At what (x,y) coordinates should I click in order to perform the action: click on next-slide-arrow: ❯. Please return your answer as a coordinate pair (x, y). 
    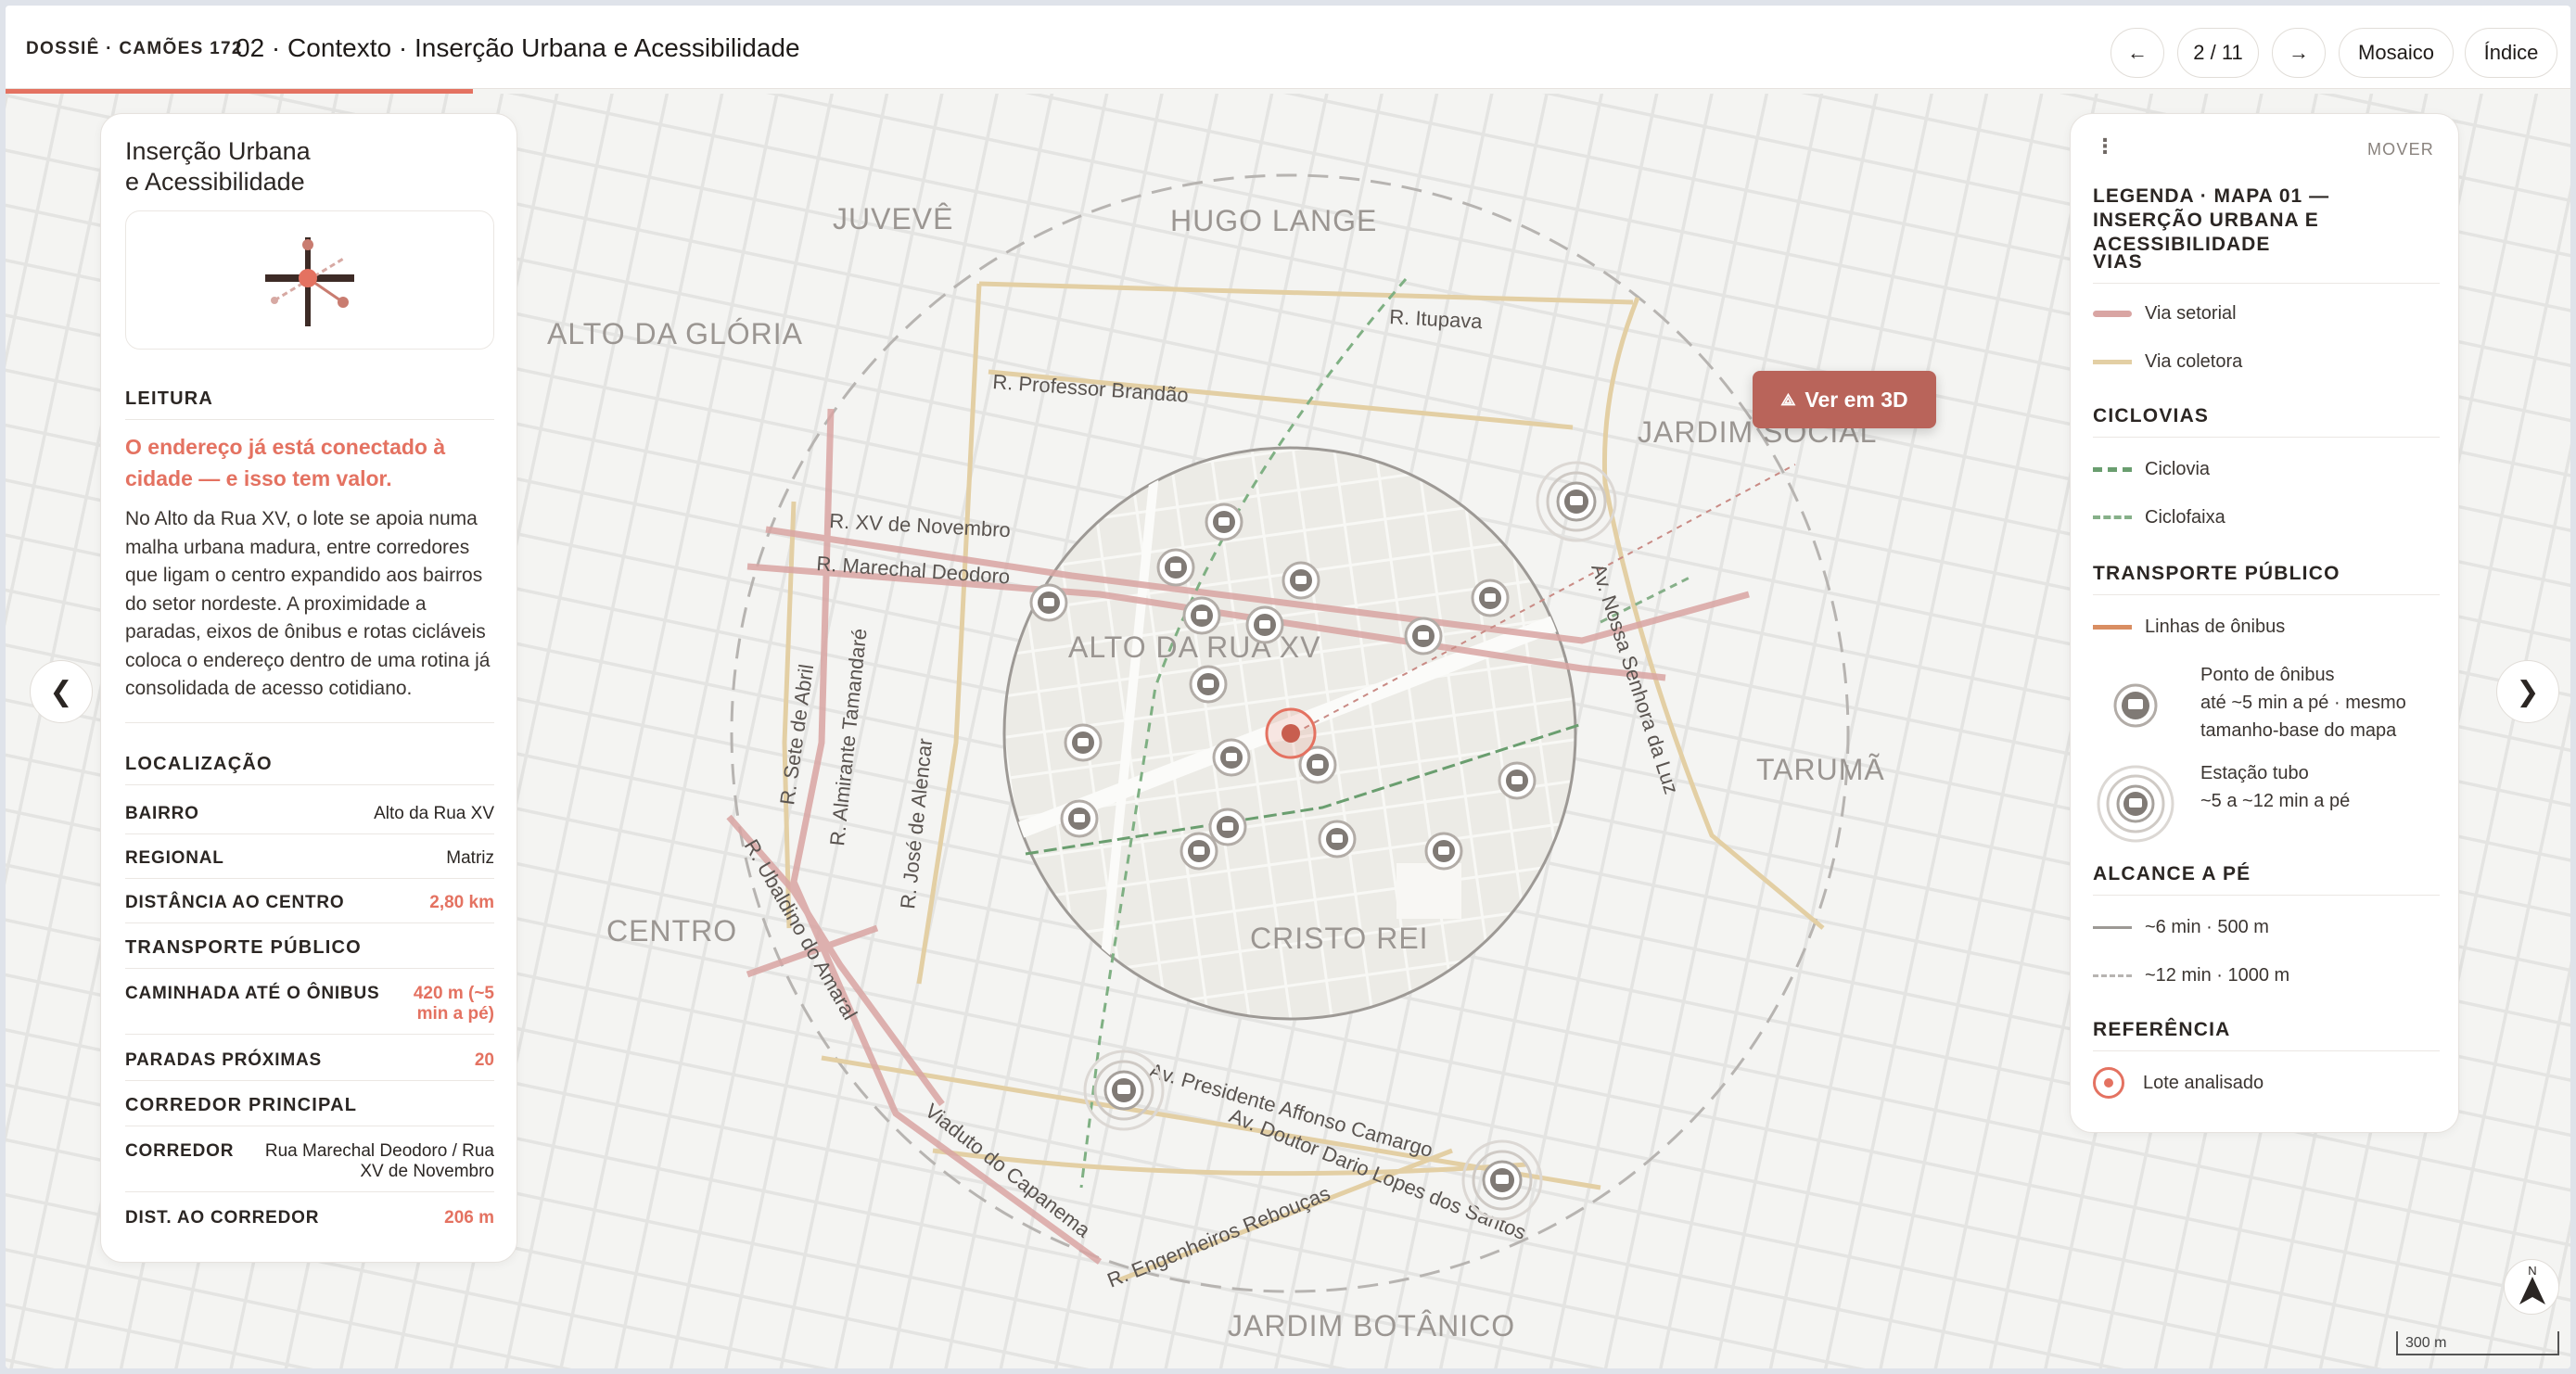
    Looking at the image, I should click on (2527, 691).